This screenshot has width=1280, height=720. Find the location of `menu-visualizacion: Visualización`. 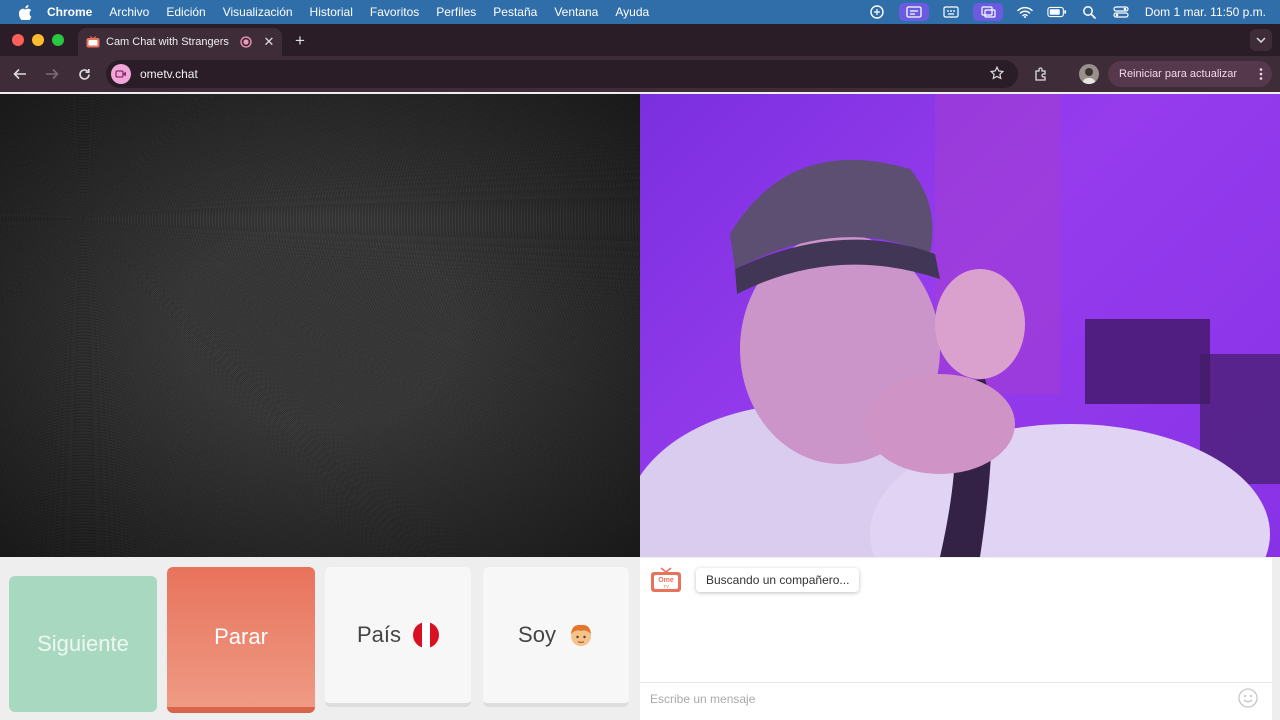

menu-visualizacion: Visualización is located at coordinates (258, 12).